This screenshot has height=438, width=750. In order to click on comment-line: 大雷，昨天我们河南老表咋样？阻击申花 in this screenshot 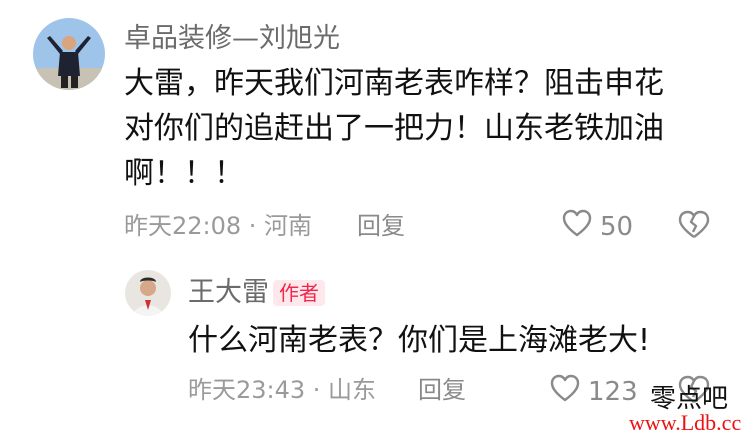, I will do `click(394, 83)`.